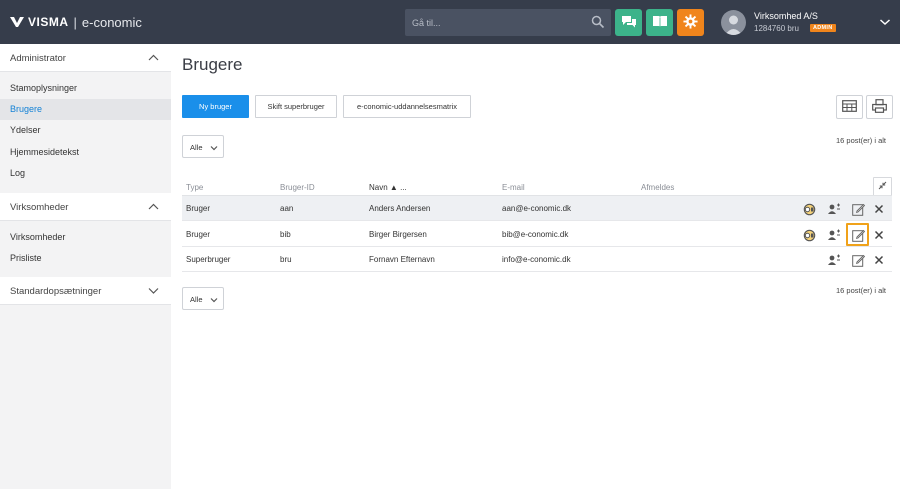 The height and width of the screenshot is (489, 900). What do you see at coordinates (85, 130) in the screenshot?
I see `sidebar-item-ydelser: Ydelser` at bounding box center [85, 130].